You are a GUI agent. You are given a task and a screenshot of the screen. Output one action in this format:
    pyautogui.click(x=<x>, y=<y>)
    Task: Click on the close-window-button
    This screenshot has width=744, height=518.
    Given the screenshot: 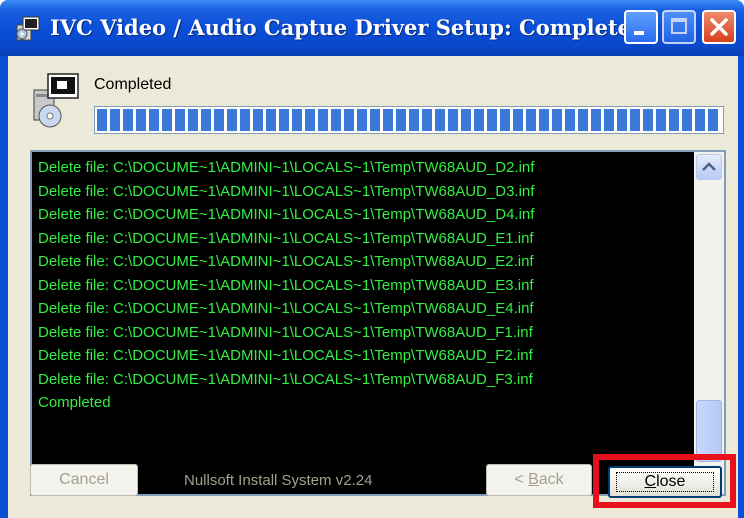 What is the action you would take?
    pyautogui.click(x=719, y=27)
    